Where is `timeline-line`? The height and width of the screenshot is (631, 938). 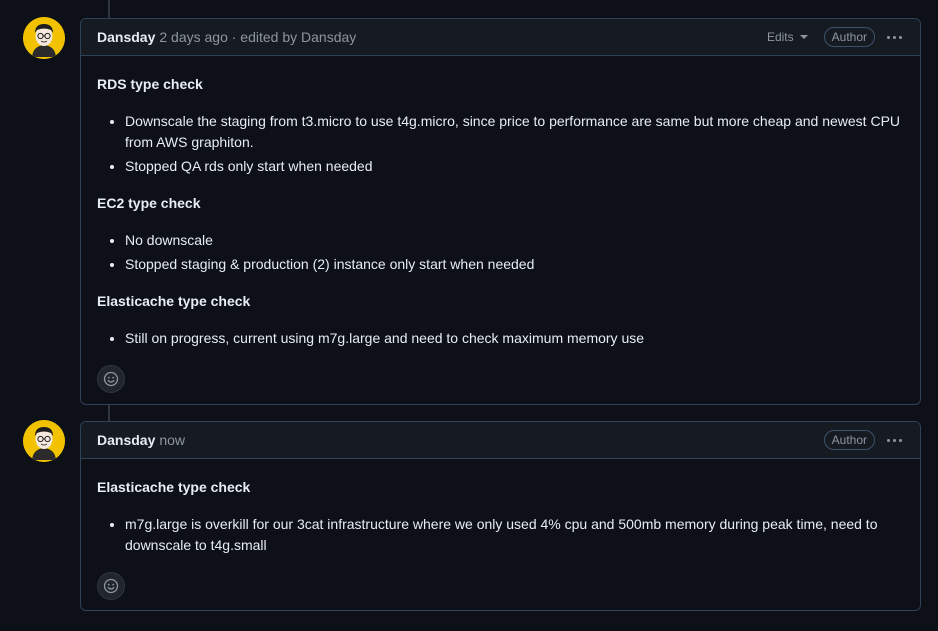 timeline-line is located at coordinates (109, 9).